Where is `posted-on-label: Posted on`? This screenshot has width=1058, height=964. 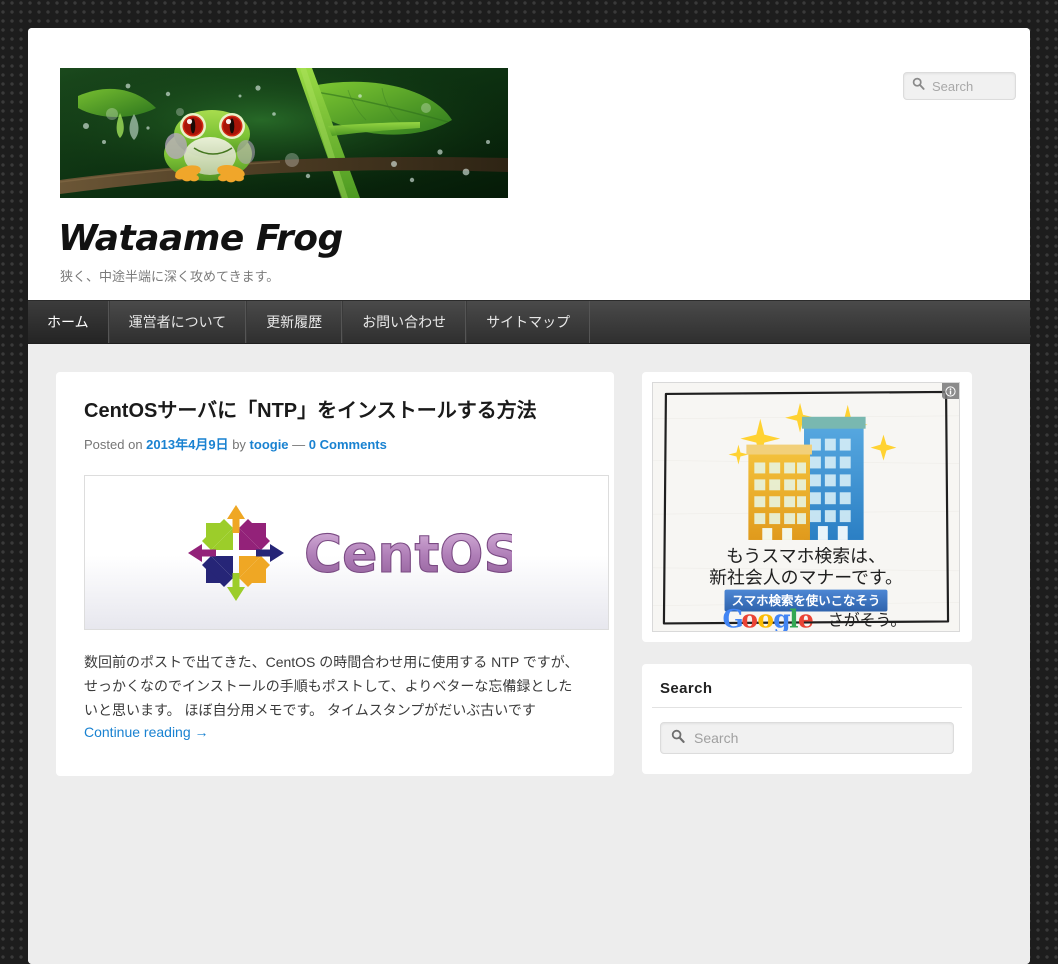
posted-on-label: Posted on is located at coordinates (113, 444).